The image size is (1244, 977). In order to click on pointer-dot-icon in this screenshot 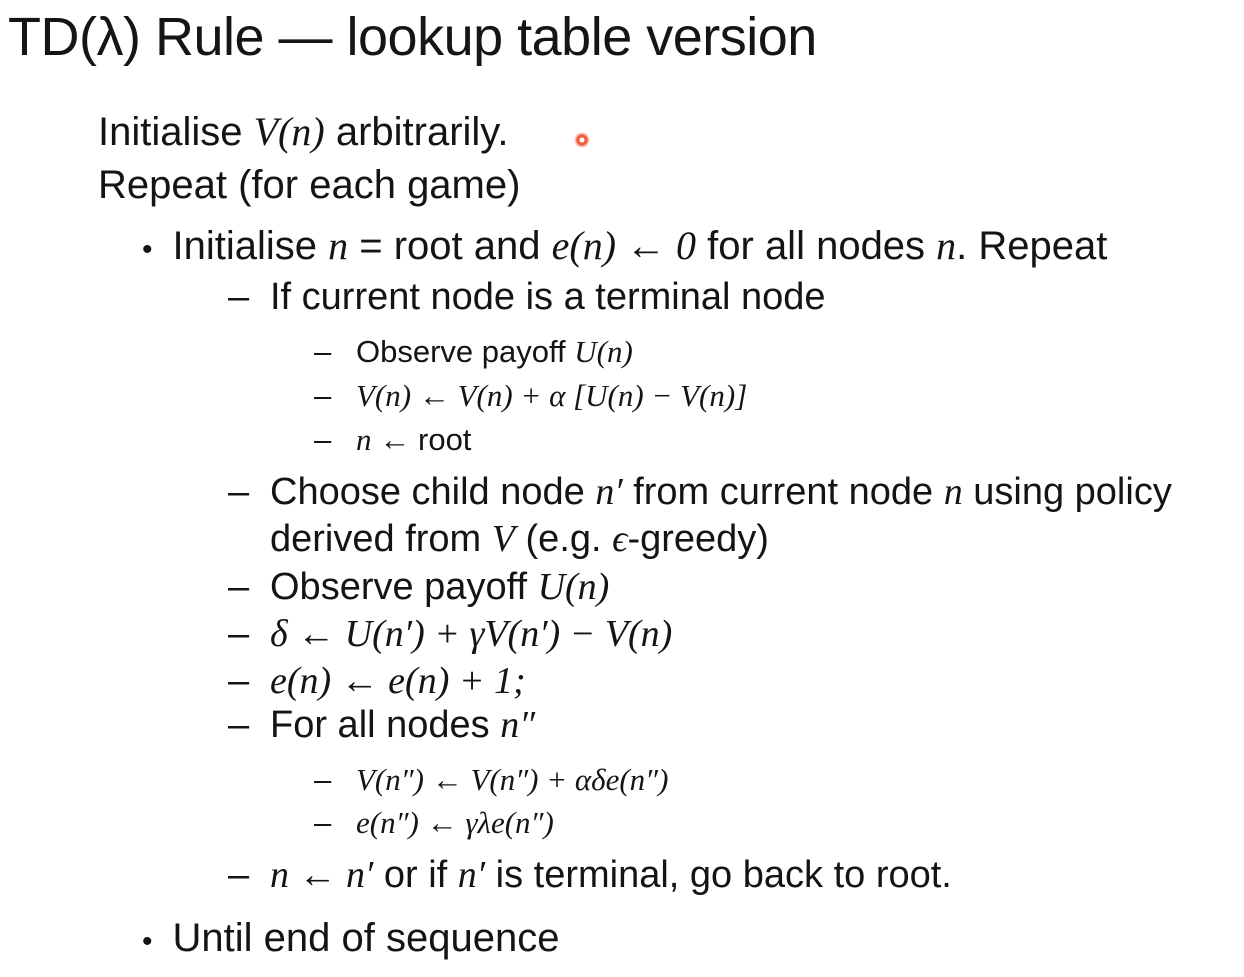, I will do `click(582, 140)`.